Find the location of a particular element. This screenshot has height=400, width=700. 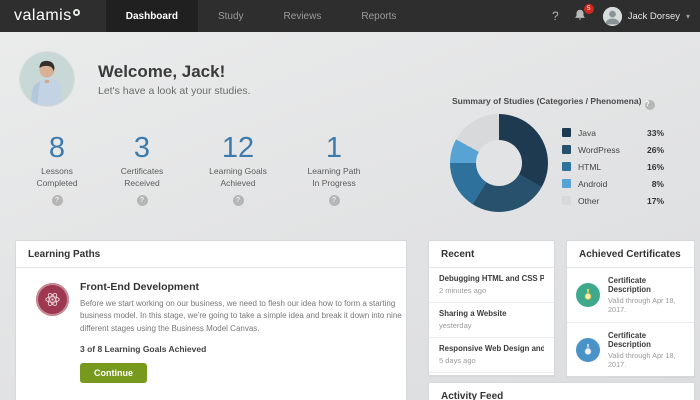

valamis-logo: valamis is located at coordinates (53, 16).